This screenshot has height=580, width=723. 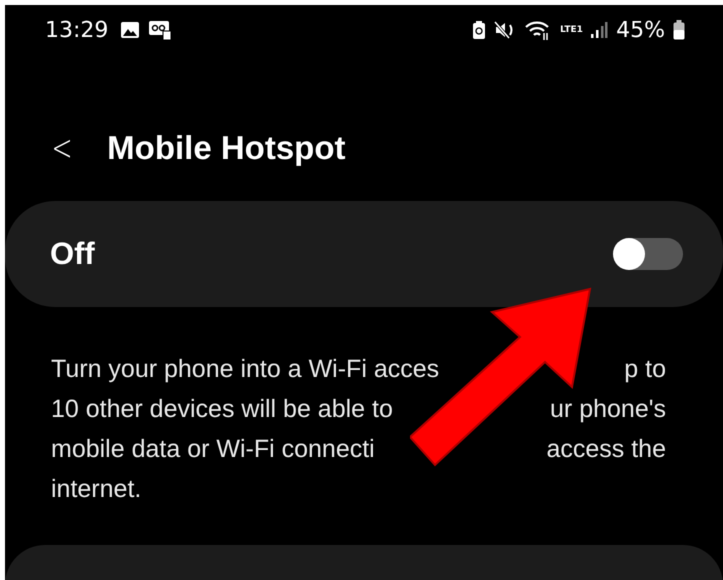 What do you see at coordinates (640, 30) in the screenshot?
I see `battery-percent: 45%` at bounding box center [640, 30].